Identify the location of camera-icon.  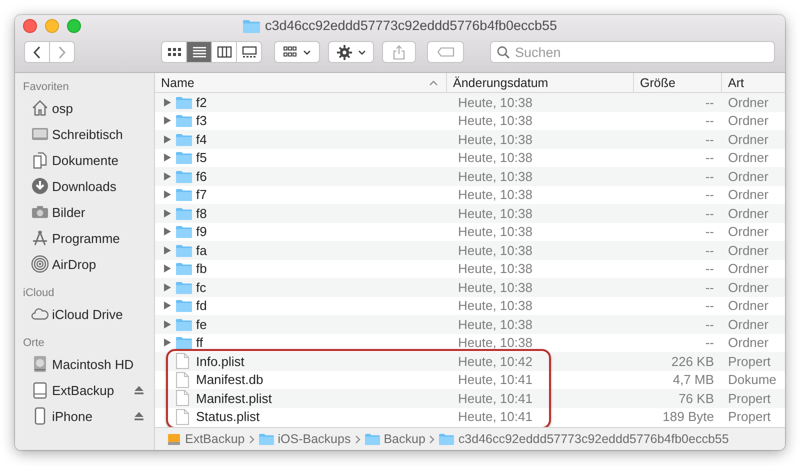
(40, 212).